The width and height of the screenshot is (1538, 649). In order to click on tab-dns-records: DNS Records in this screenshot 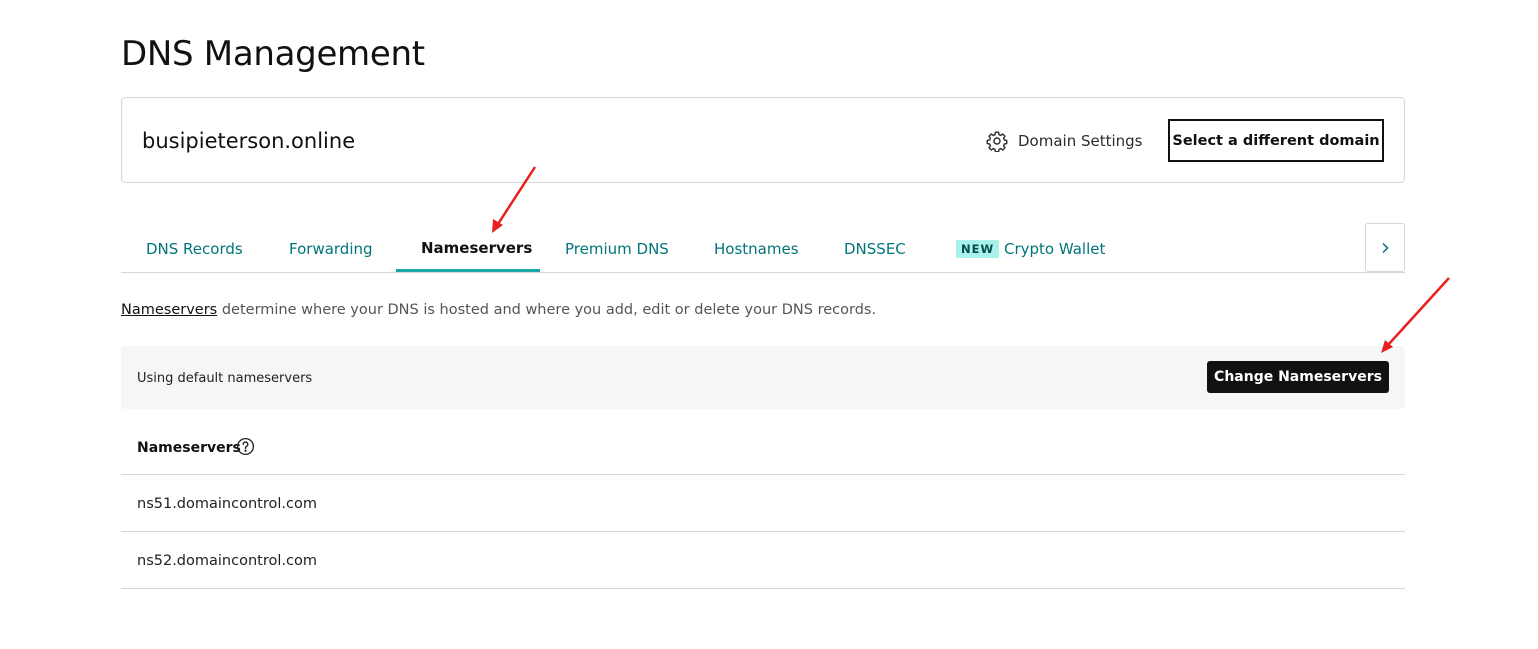, I will do `click(194, 249)`.